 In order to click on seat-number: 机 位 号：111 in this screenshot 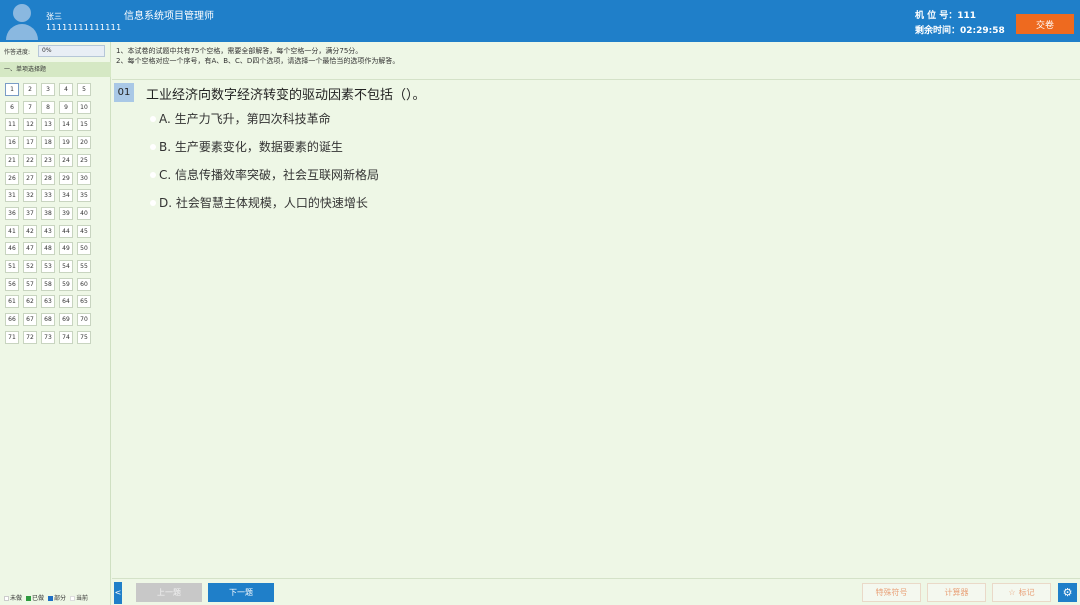, I will do `click(946, 16)`.